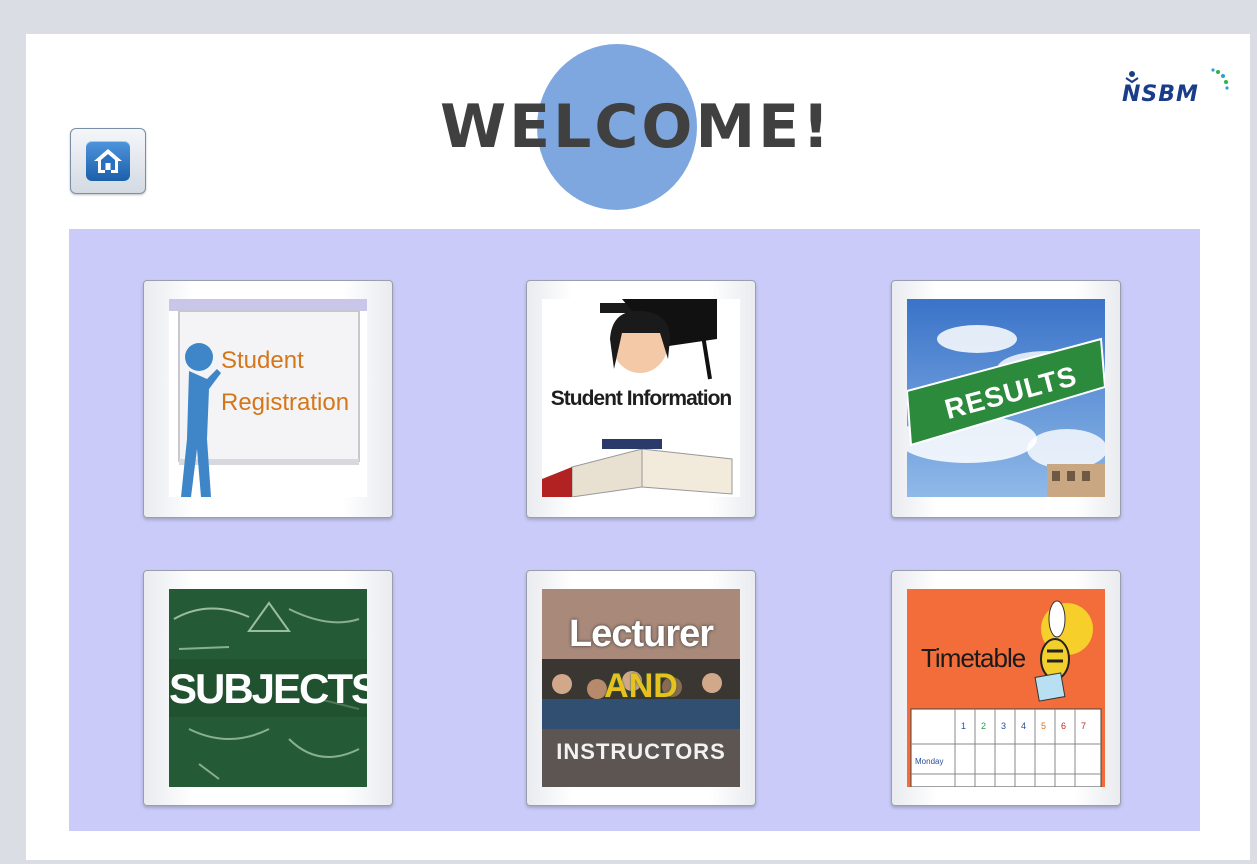  I want to click on results-tile: RESULTS, so click(1006, 399).